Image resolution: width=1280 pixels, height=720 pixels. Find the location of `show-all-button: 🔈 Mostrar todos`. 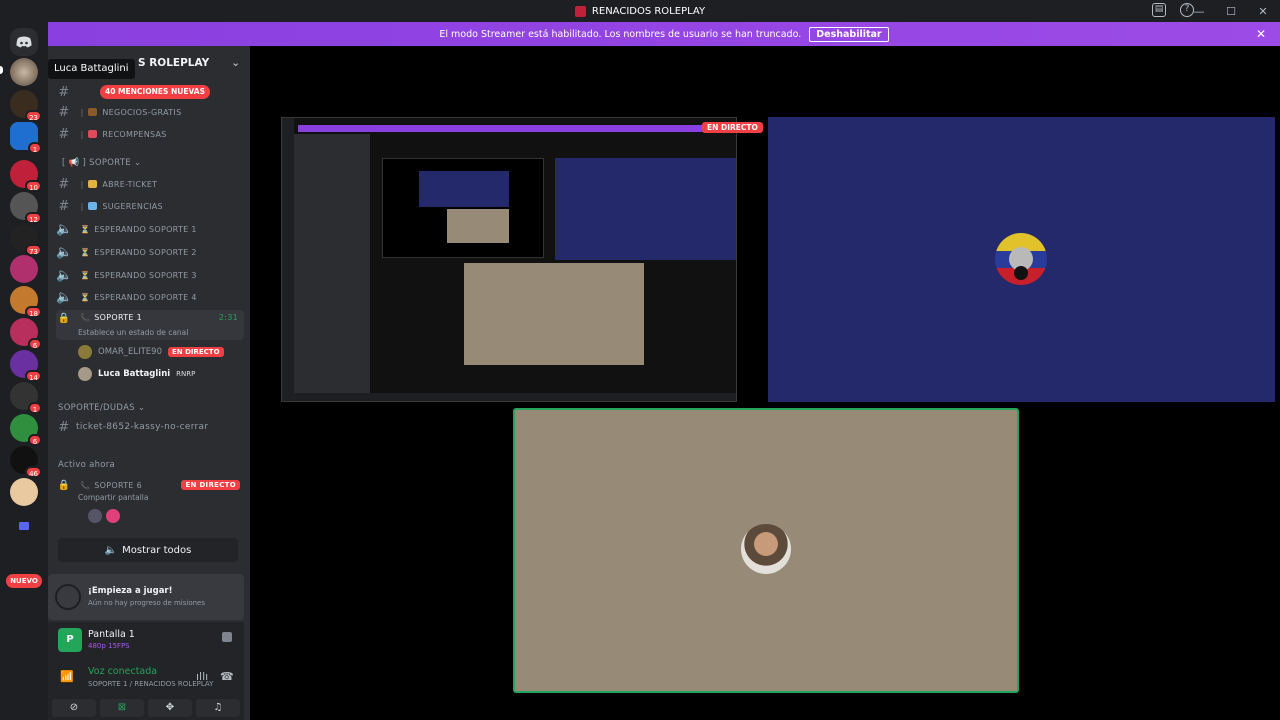

show-all-button: 🔈 Mostrar todos is located at coordinates (148, 550).